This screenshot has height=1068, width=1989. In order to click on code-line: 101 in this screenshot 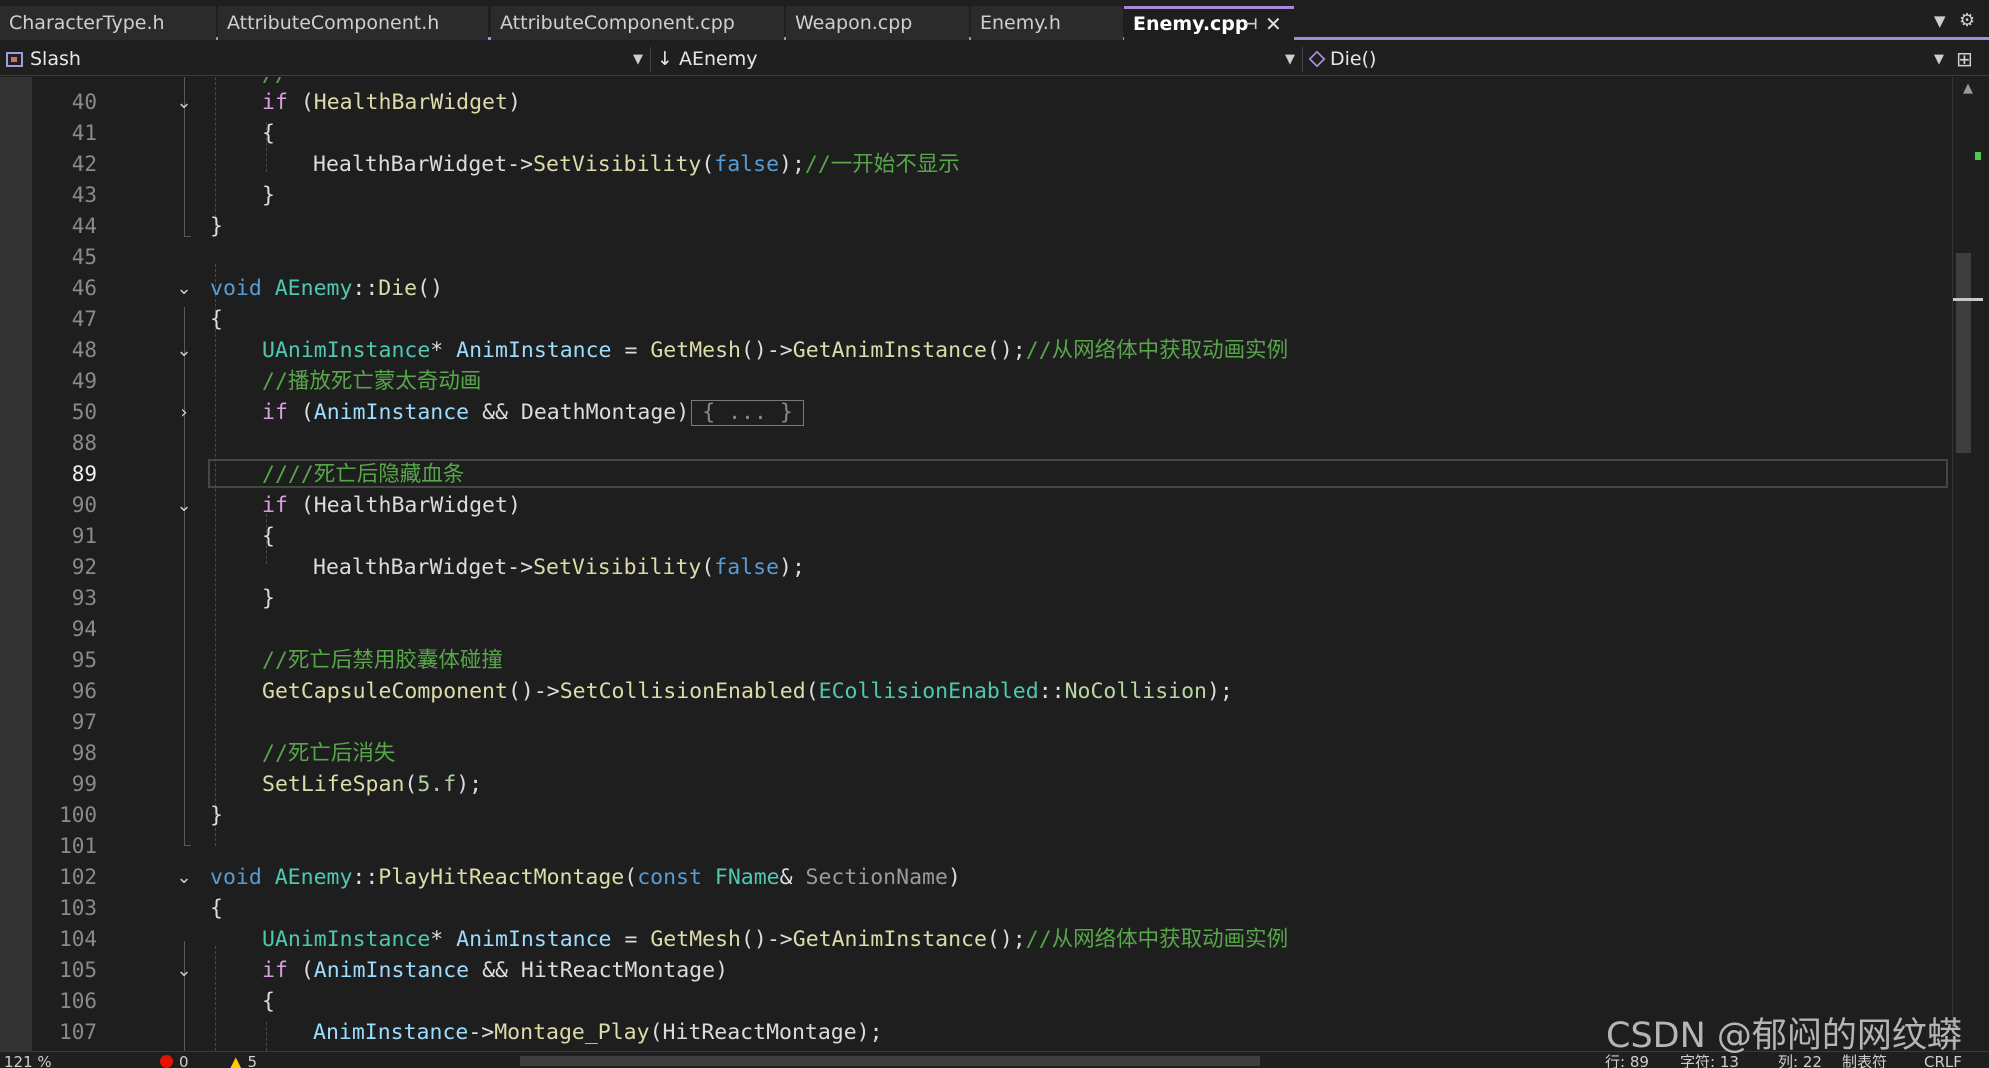, I will do `click(976, 846)`.